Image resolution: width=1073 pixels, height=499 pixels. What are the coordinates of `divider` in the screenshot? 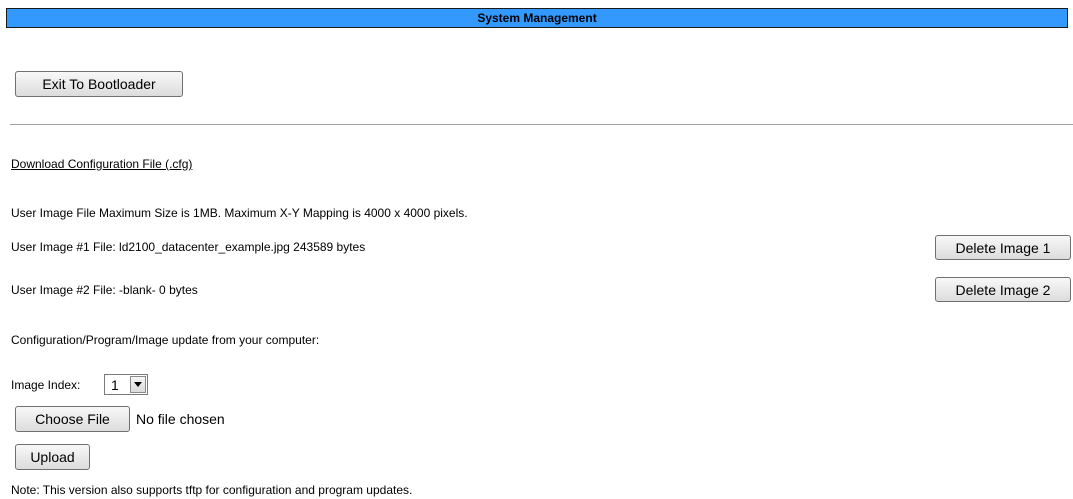 It's located at (541, 124).